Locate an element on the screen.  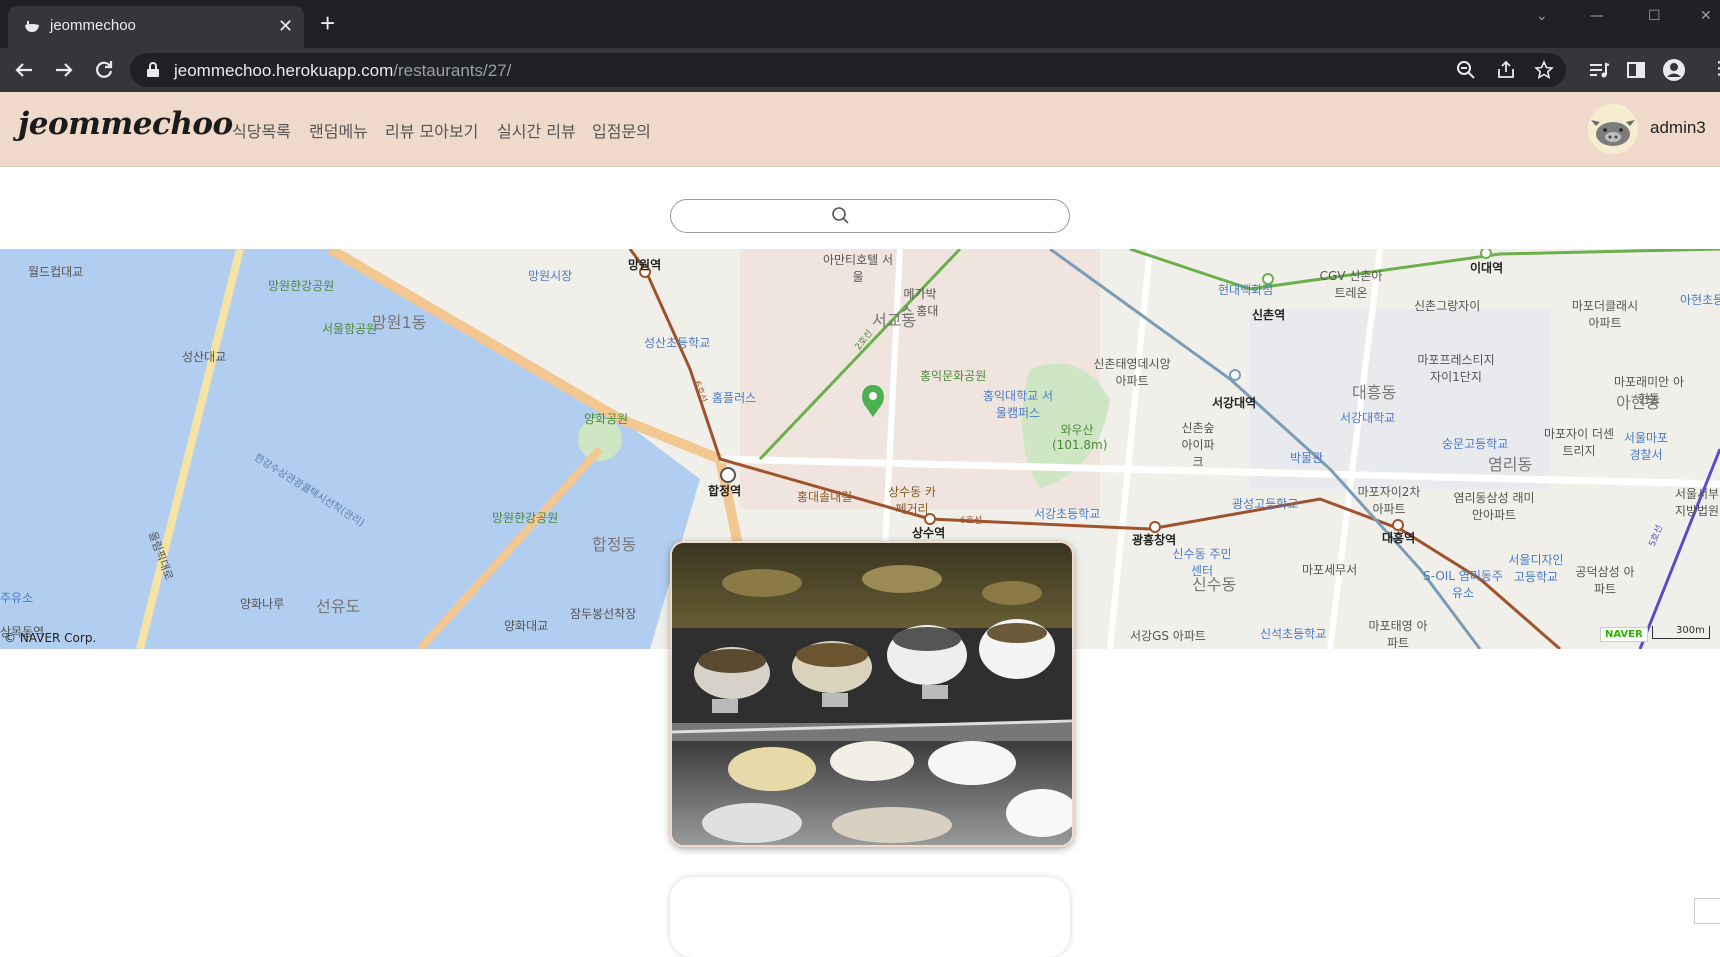
map-label: 6호선 is located at coordinates (971, 521).